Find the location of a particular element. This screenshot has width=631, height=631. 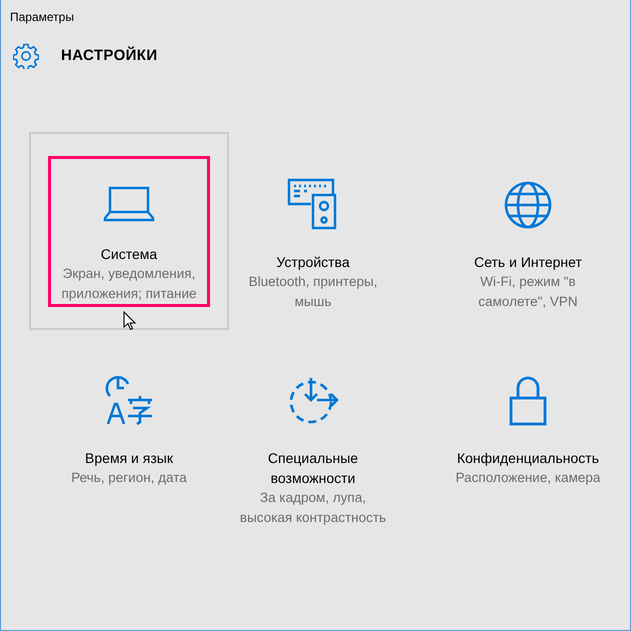

settings-tile: Устройства Bluetooth, принтеры, мышь is located at coordinates (313, 231).